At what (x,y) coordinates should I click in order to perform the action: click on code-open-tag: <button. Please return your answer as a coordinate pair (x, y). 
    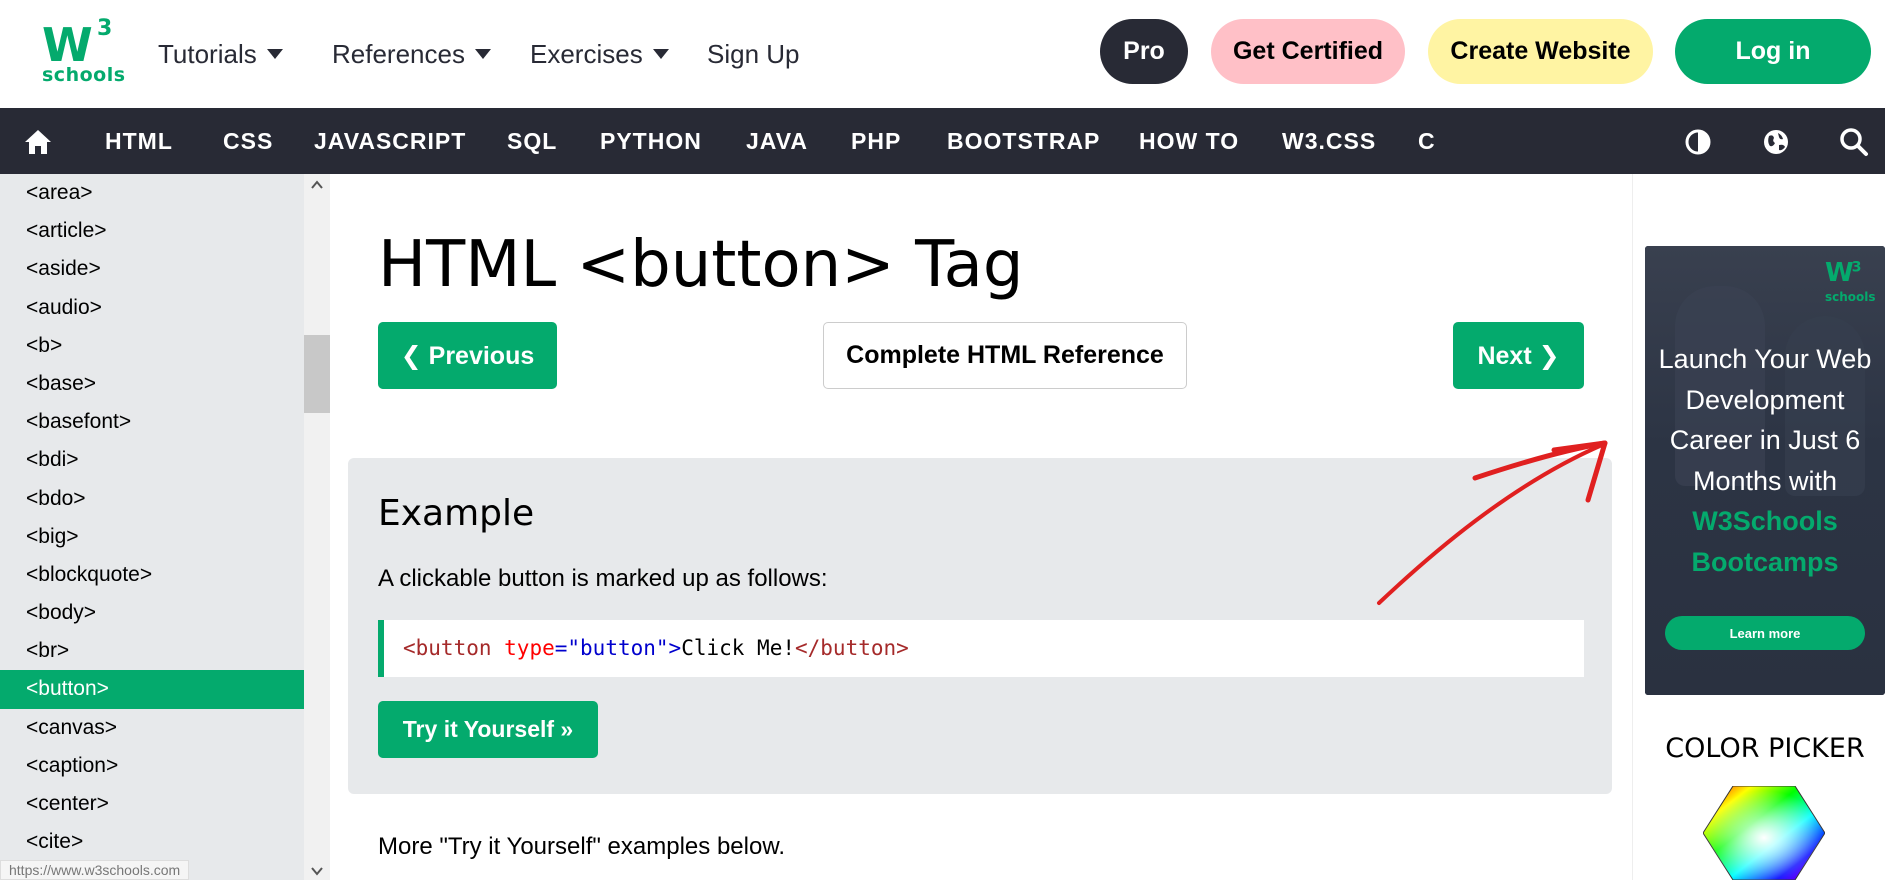
    Looking at the image, I should click on (447, 648).